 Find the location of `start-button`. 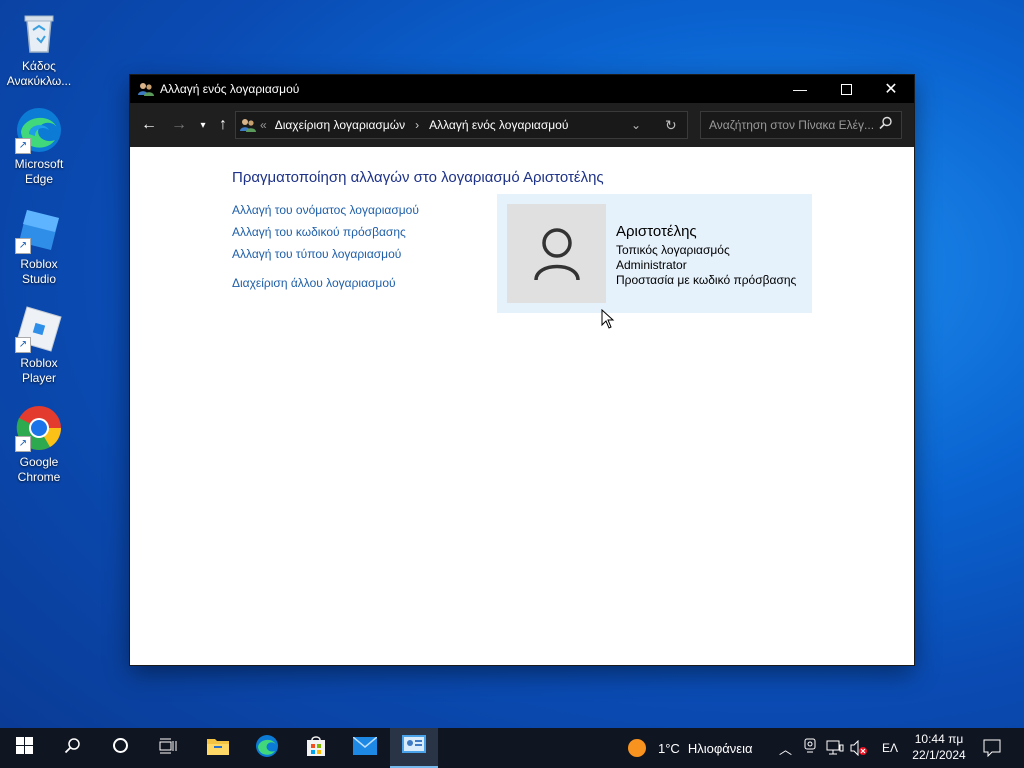

start-button is located at coordinates (24, 748).